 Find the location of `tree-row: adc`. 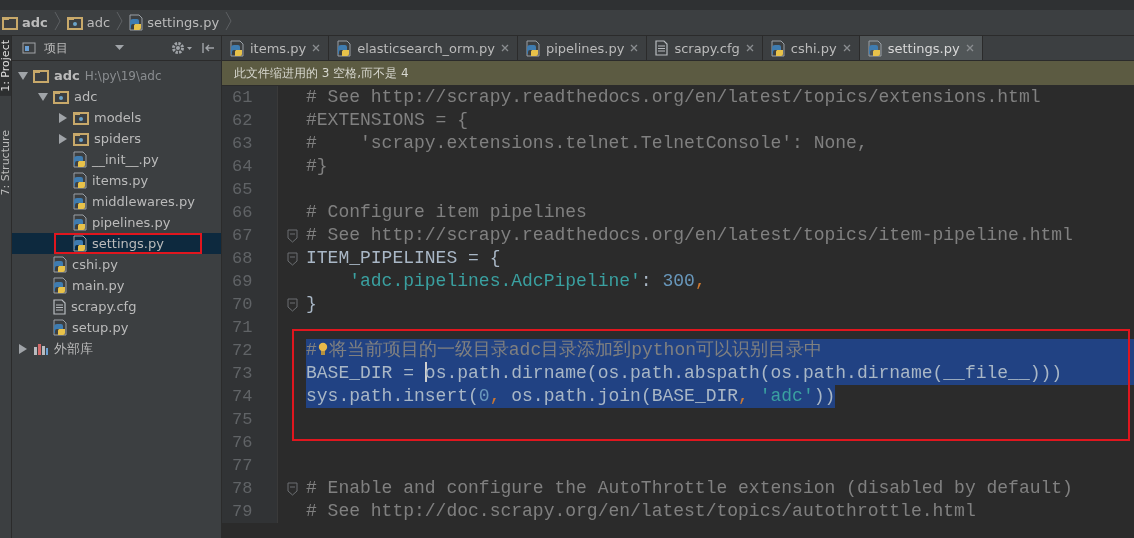

tree-row: adc is located at coordinates (116, 96).